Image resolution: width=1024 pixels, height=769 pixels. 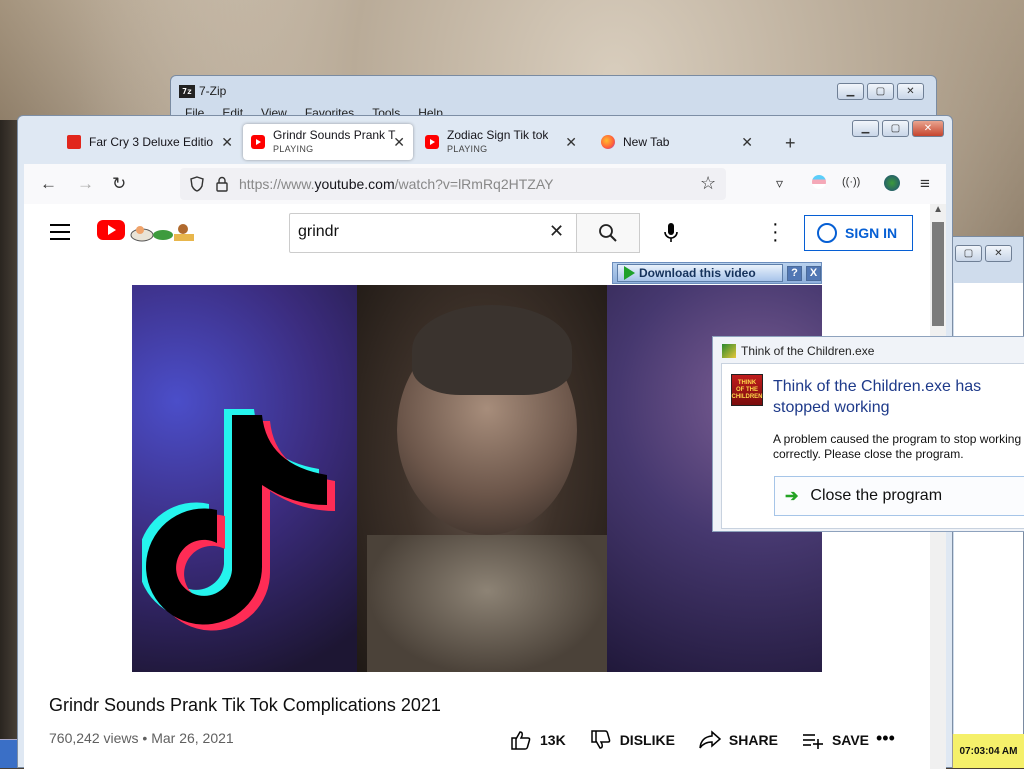 What do you see at coordinates (608, 233) in the screenshot?
I see `search-button` at bounding box center [608, 233].